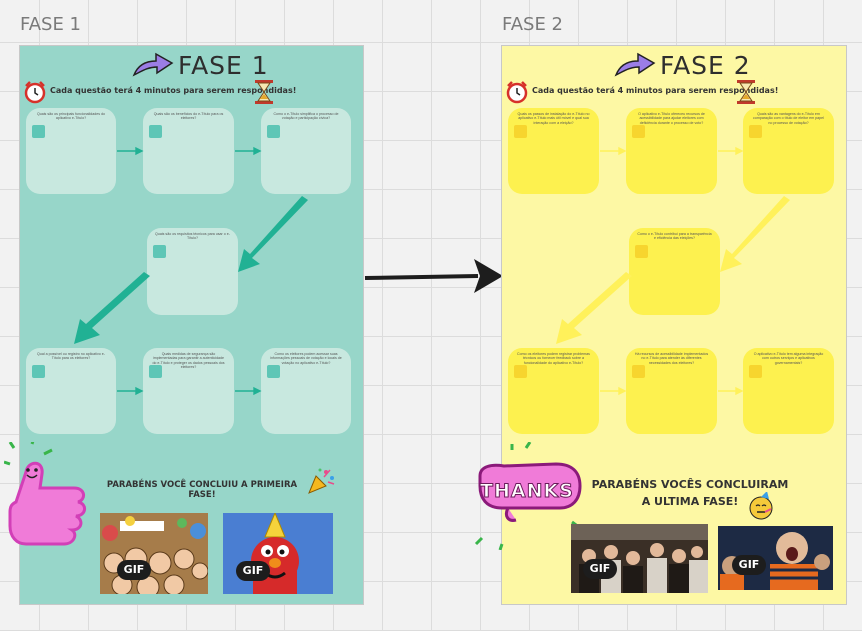 This screenshot has height=631, width=862. Describe the element at coordinates (775, 558) in the screenshot. I see `gif-excited-fan: GIF` at that location.